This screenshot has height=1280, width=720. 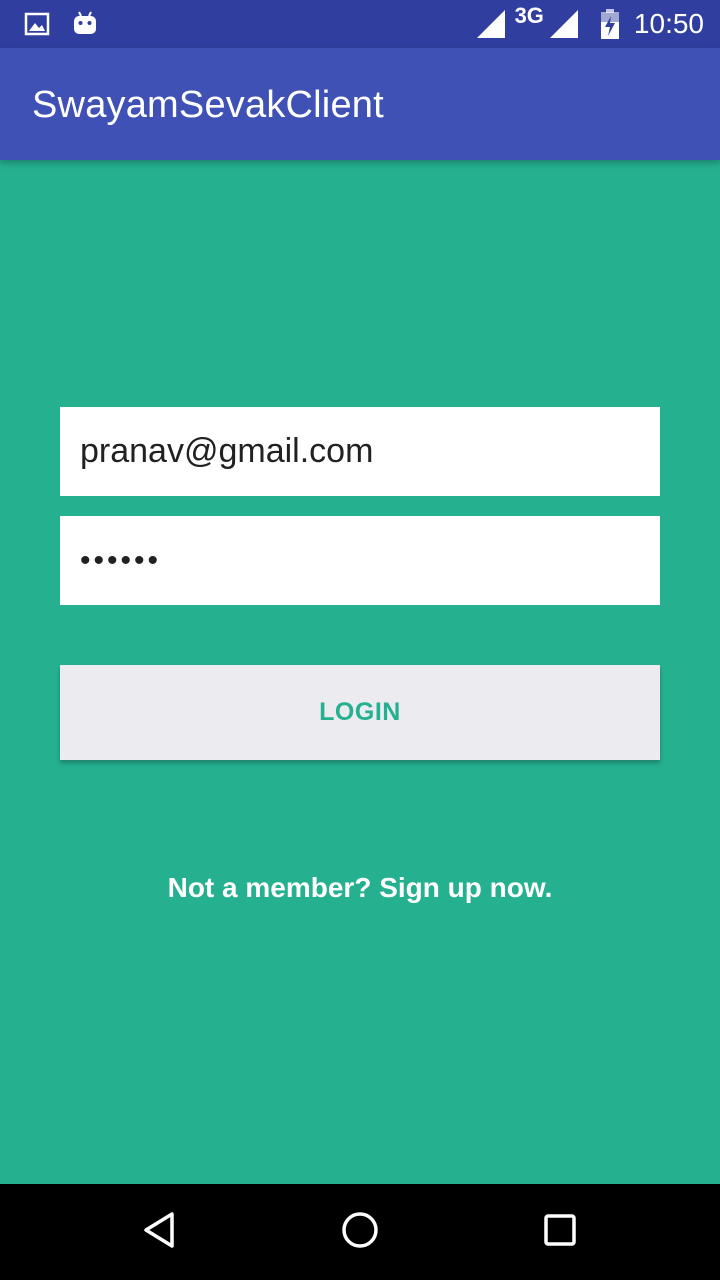 What do you see at coordinates (61, 24) in the screenshot?
I see `status-notifications` at bounding box center [61, 24].